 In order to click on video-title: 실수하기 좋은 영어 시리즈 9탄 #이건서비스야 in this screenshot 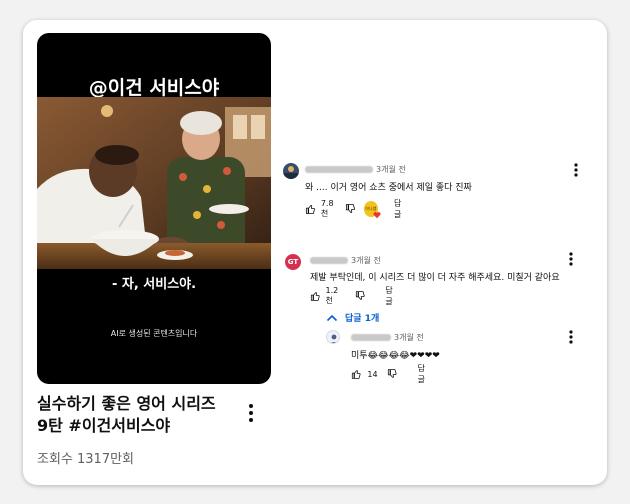, I will do `click(137, 415)`.